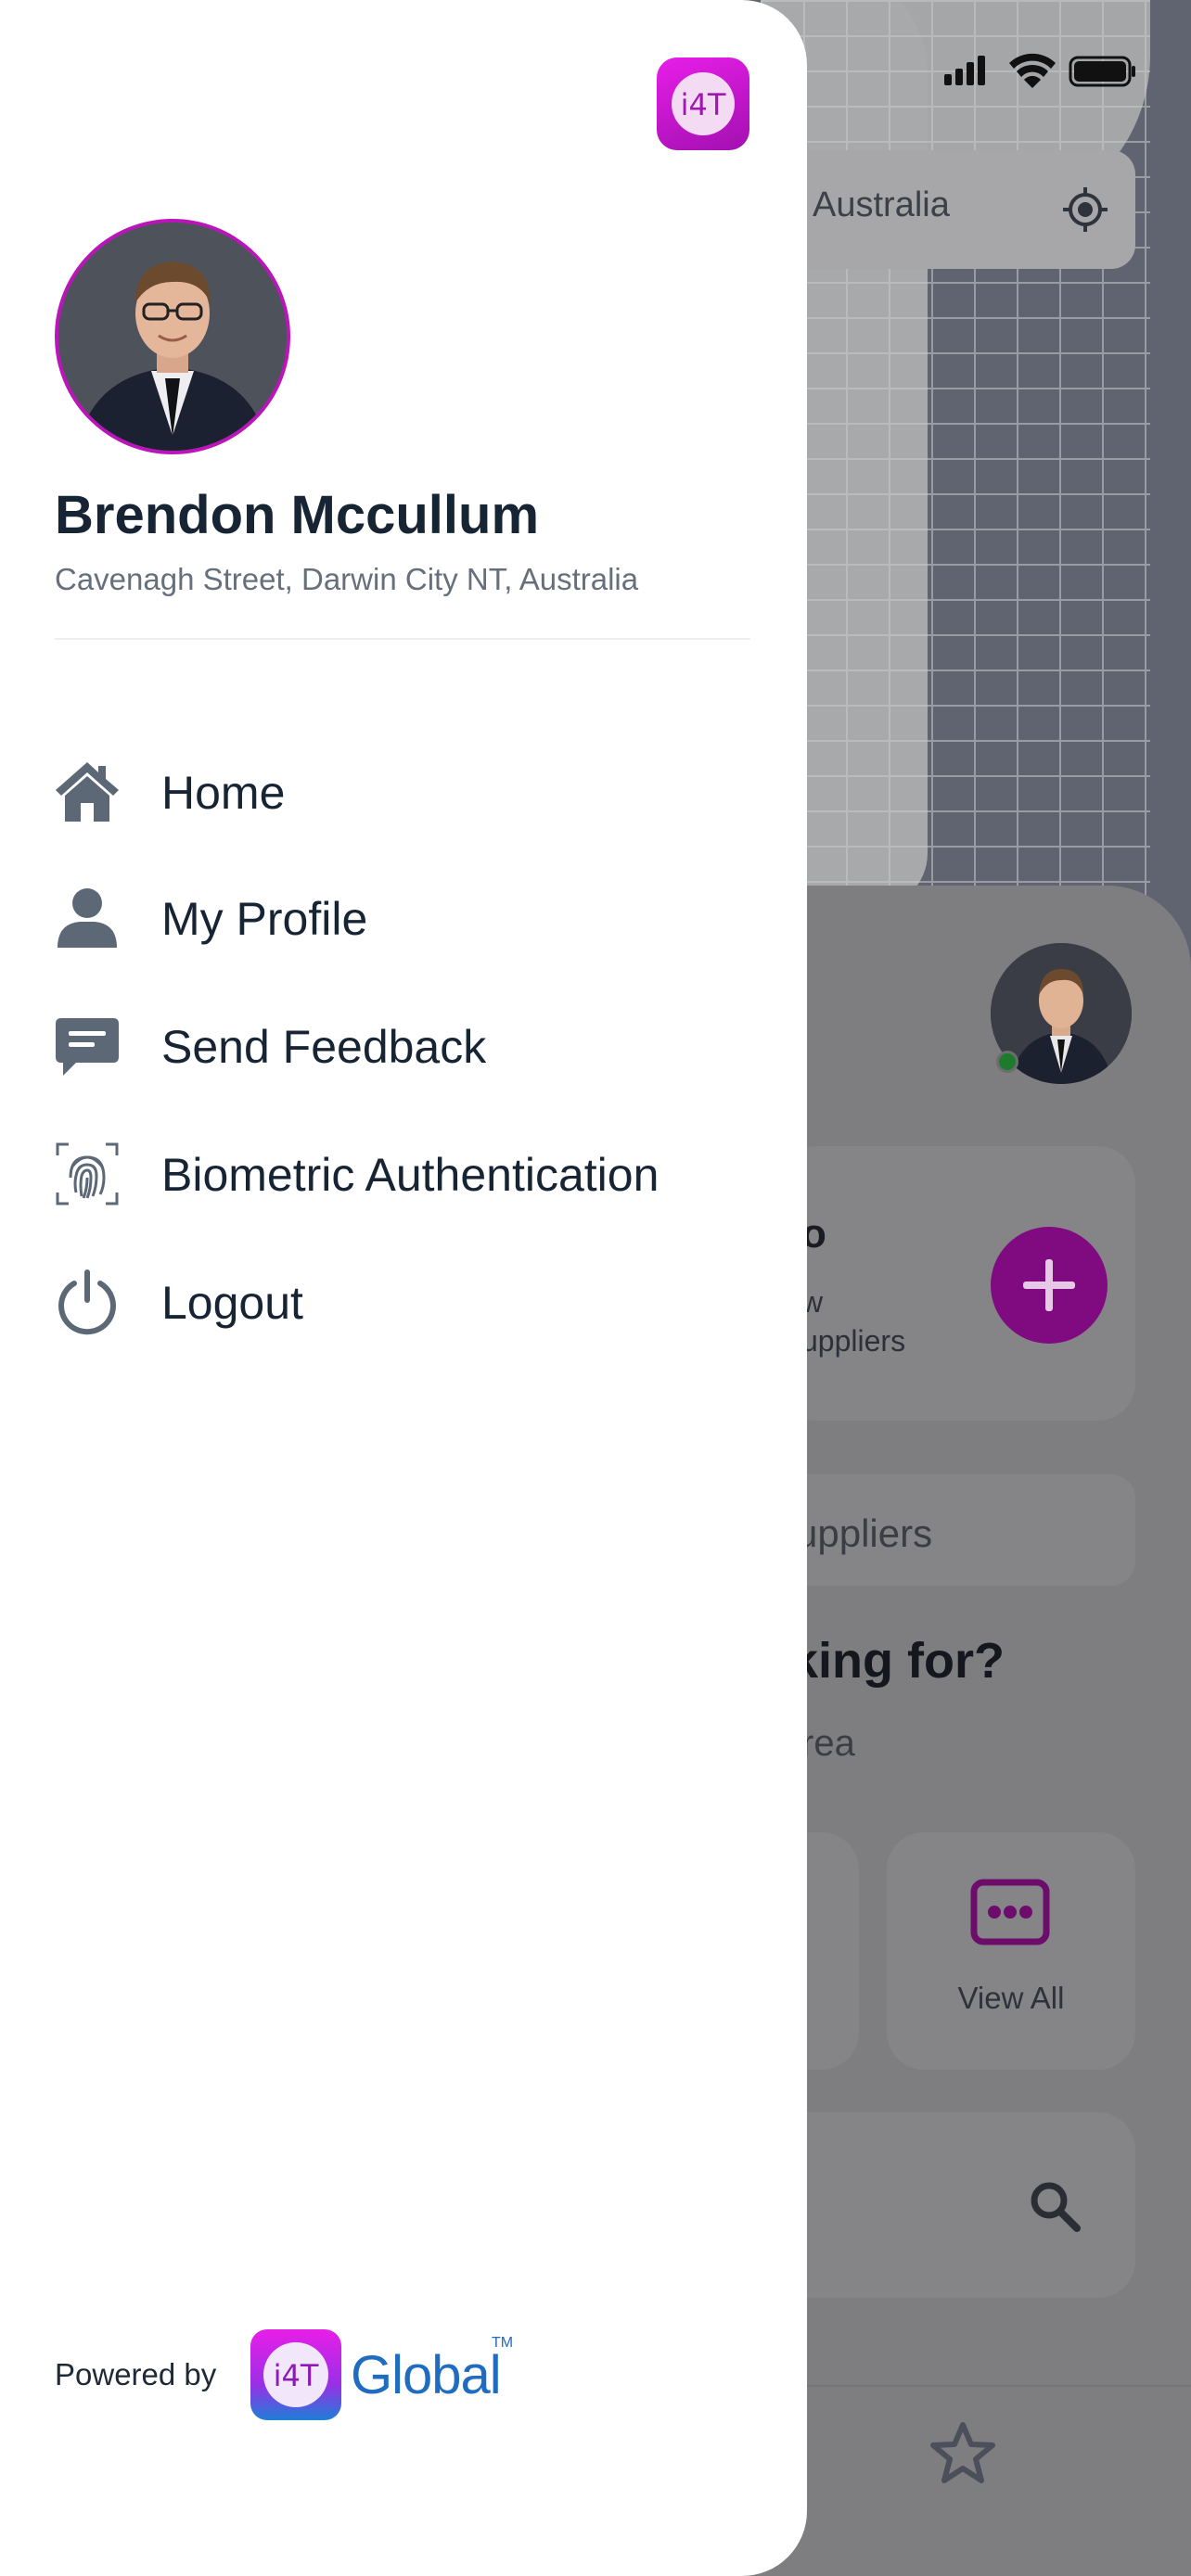 This screenshot has width=1191, height=2576. Describe the element at coordinates (1085, 209) in the screenshot. I see `locate-icon` at that location.